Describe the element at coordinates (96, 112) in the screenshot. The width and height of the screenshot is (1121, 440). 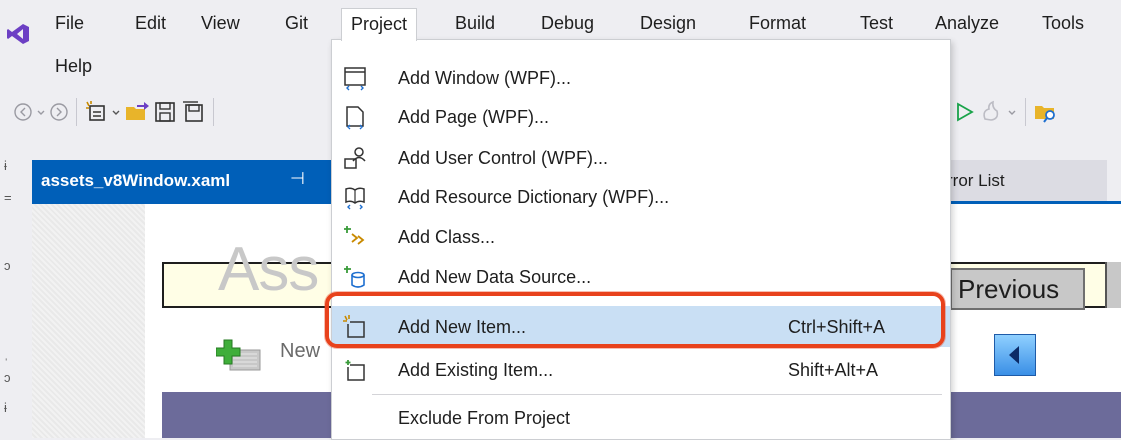
I see `new-project-icon` at that location.